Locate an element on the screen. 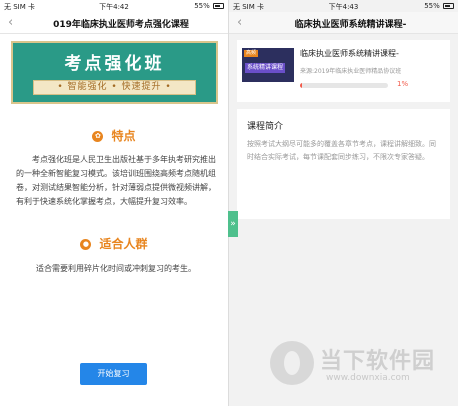 The height and width of the screenshot is (406, 458). feature-heading: ✿ 特点 is located at coordinates (114, 135).